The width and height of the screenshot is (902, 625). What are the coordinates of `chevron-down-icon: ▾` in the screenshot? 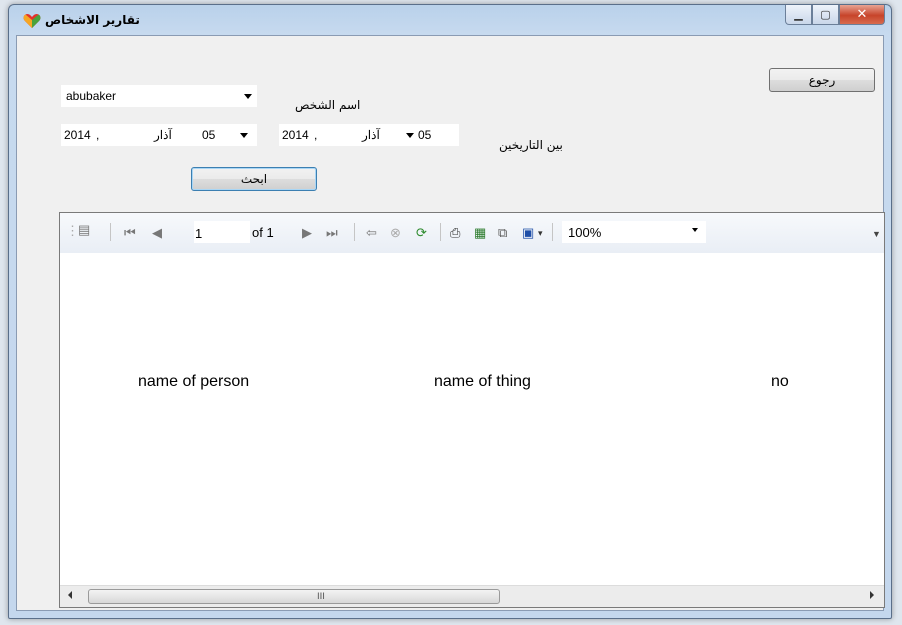 It's located at (540, 233).